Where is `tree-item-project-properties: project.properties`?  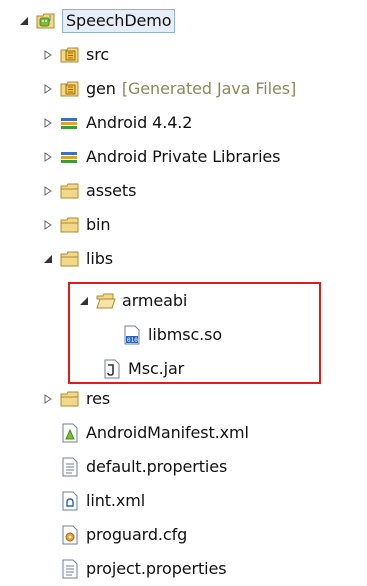
tree-item-project-properties: project.properties is located at coordinates (143, 569).